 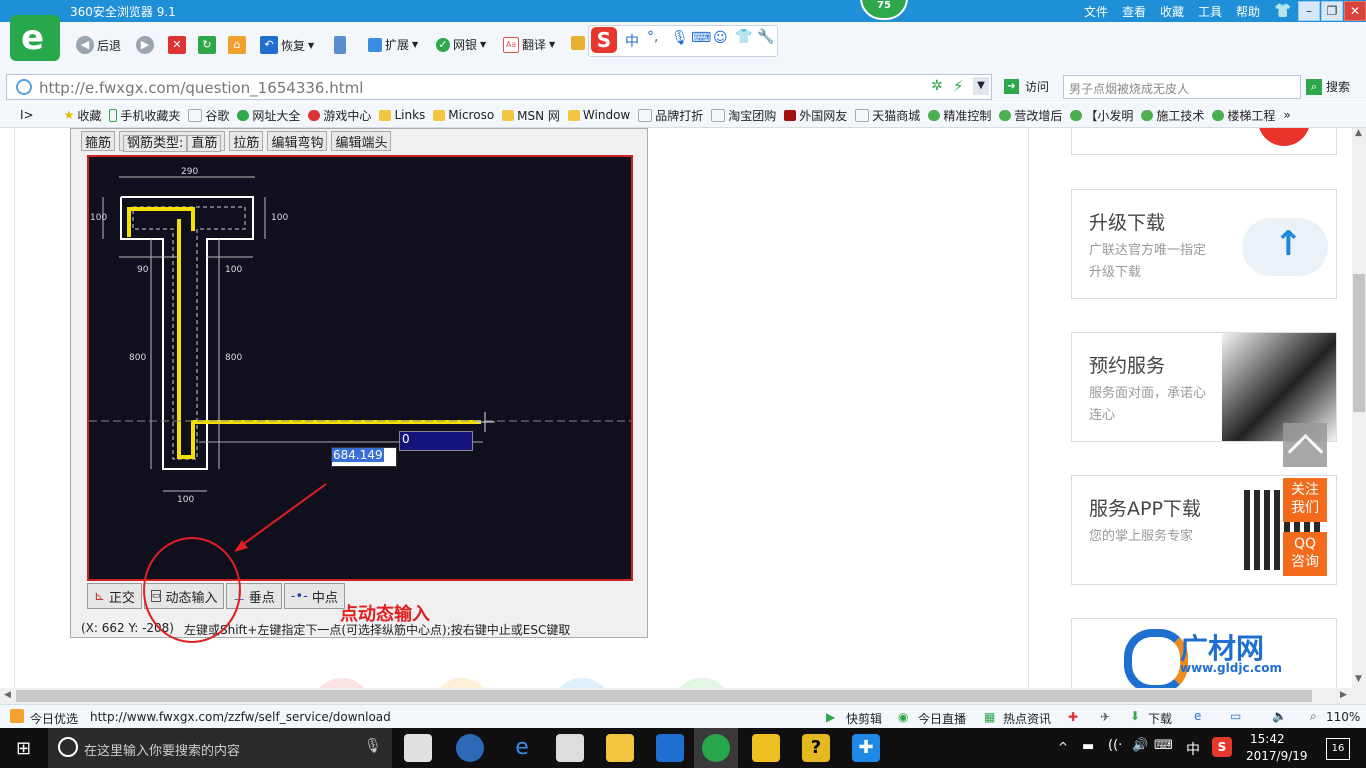 What do you see at coordinates (522, 748) in the screenshot?
I see `edge-icon: e` at bounding box center [522, 748].